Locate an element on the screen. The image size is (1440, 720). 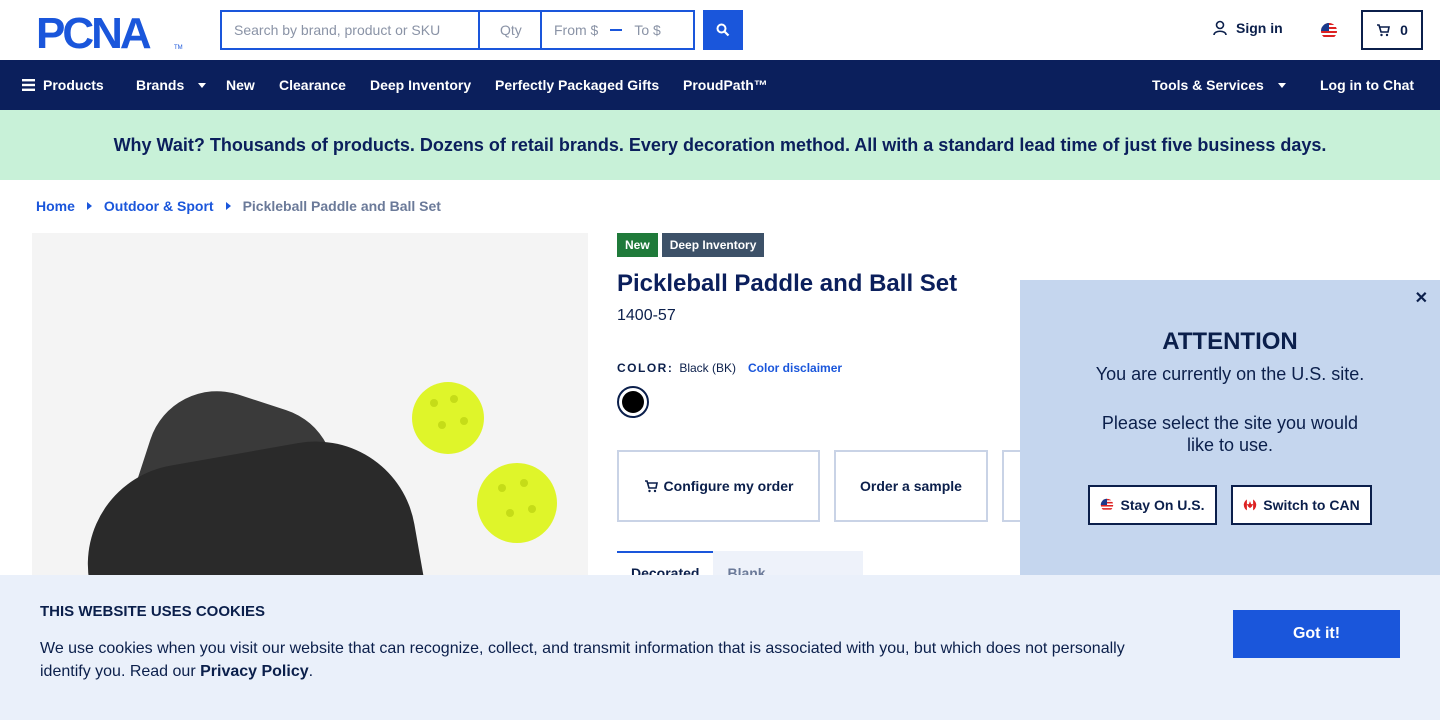
svg-text: TM is located at coordinates (178, 48).